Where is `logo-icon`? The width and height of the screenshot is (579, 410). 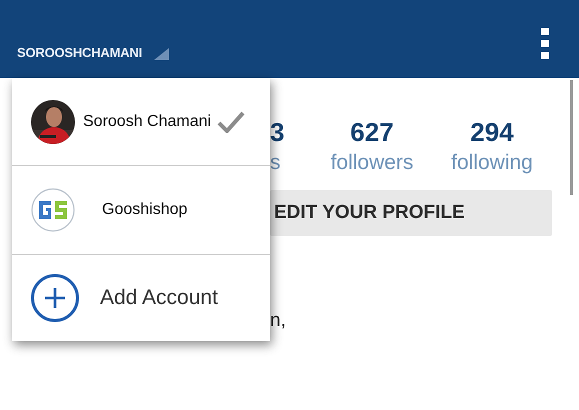
logo-icon is located at coordinates (53, 210).